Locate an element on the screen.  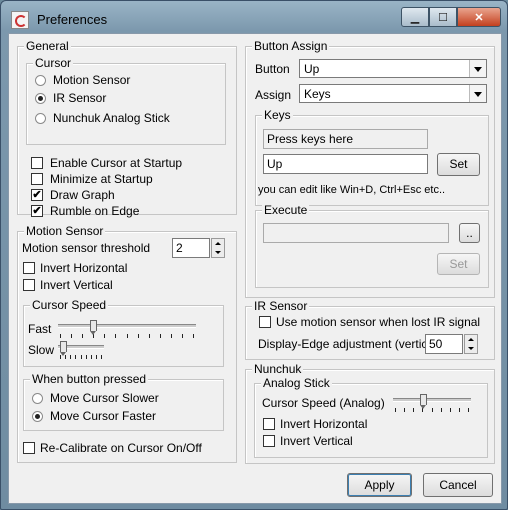
threshold-spinner is located at coordinates (218, 248).